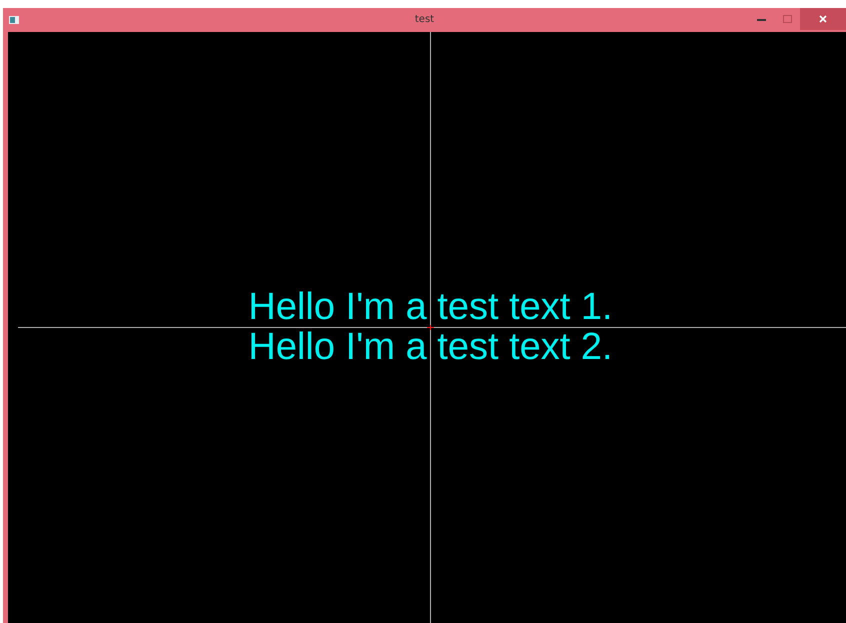 The height and width of the screenshot is (623, 846). I want to click on close-icon, so click(823, 19).